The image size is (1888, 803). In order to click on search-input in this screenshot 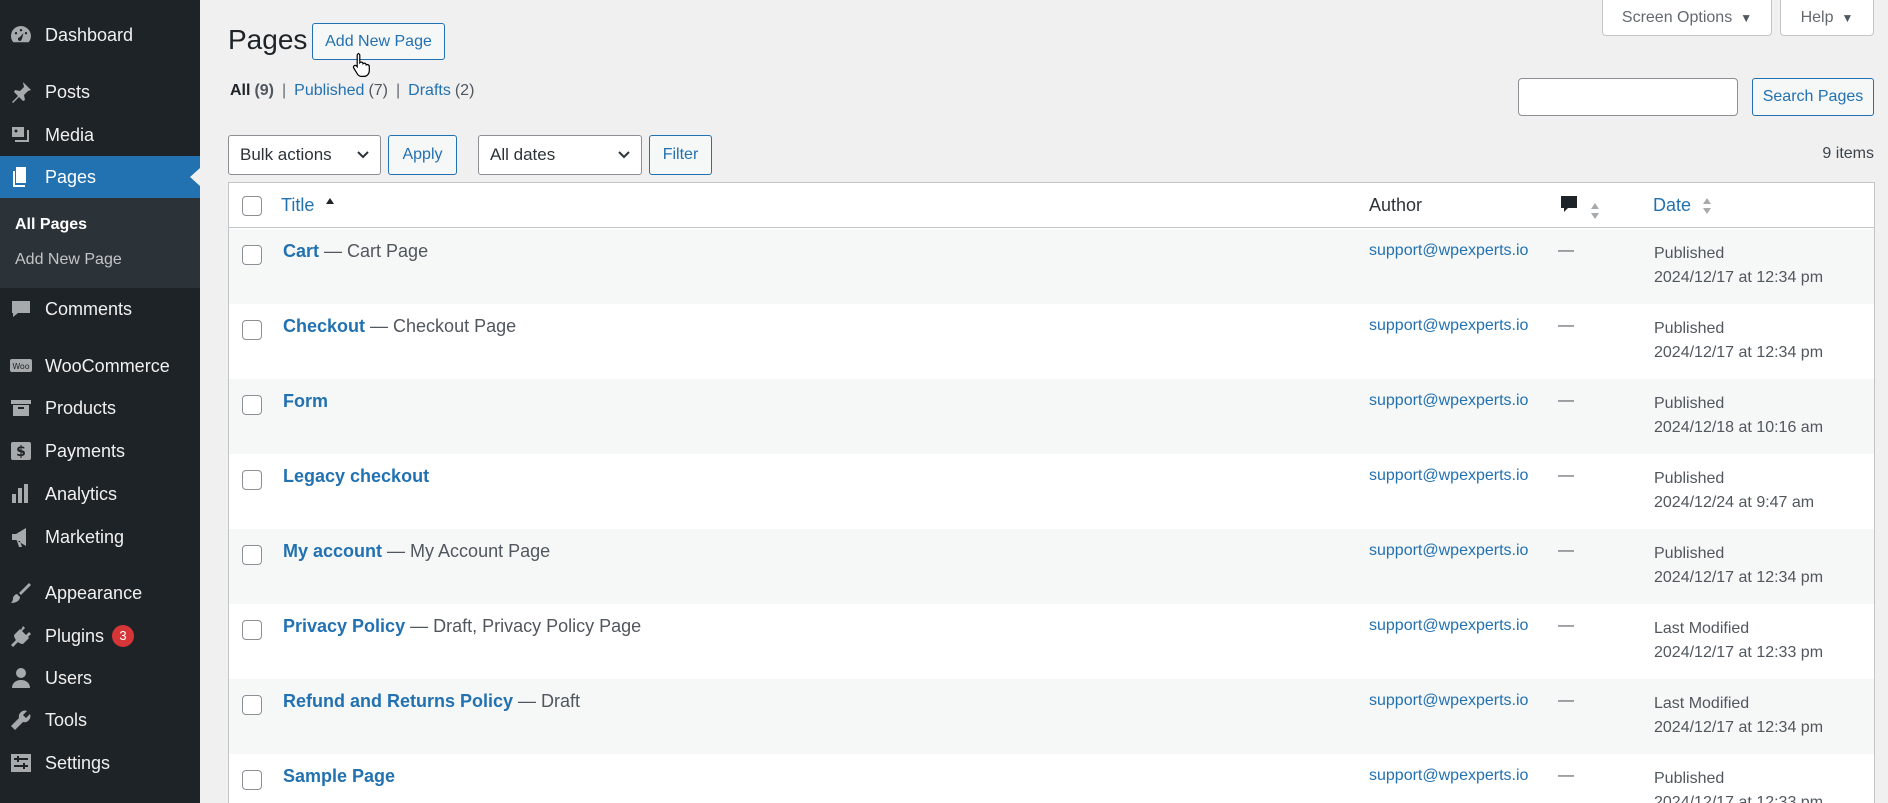, I will do `click(1628, 97)`.